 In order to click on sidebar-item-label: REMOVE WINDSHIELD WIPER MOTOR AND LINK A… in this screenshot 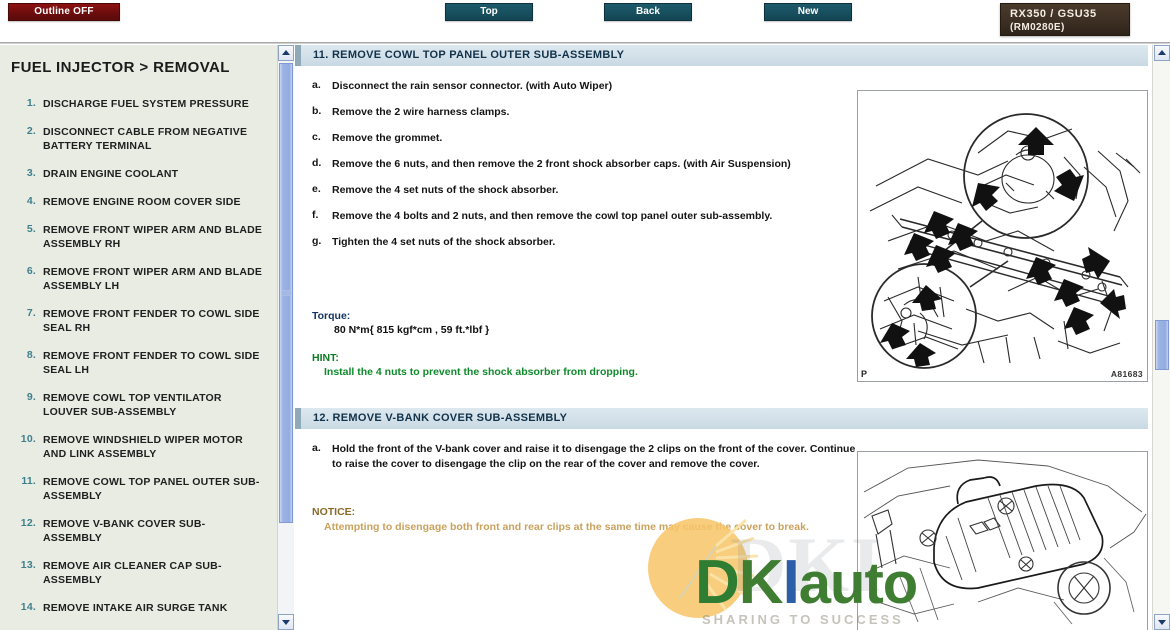, I will do `click(143, 447)`.